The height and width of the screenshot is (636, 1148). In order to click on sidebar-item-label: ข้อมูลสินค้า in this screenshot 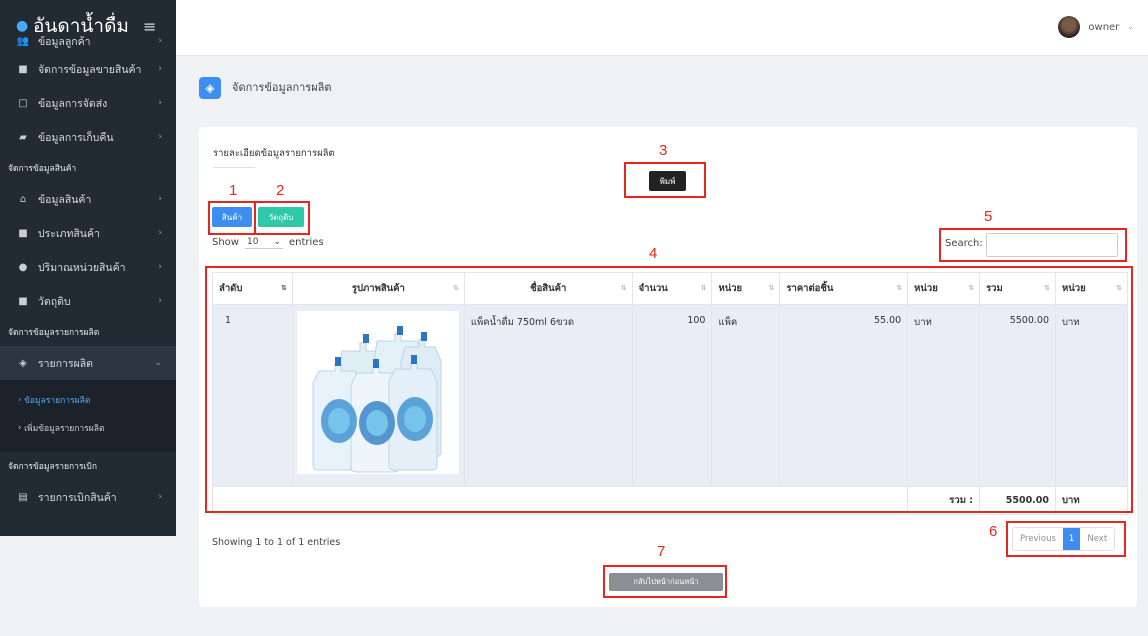, I will do `click(65, 199)`.